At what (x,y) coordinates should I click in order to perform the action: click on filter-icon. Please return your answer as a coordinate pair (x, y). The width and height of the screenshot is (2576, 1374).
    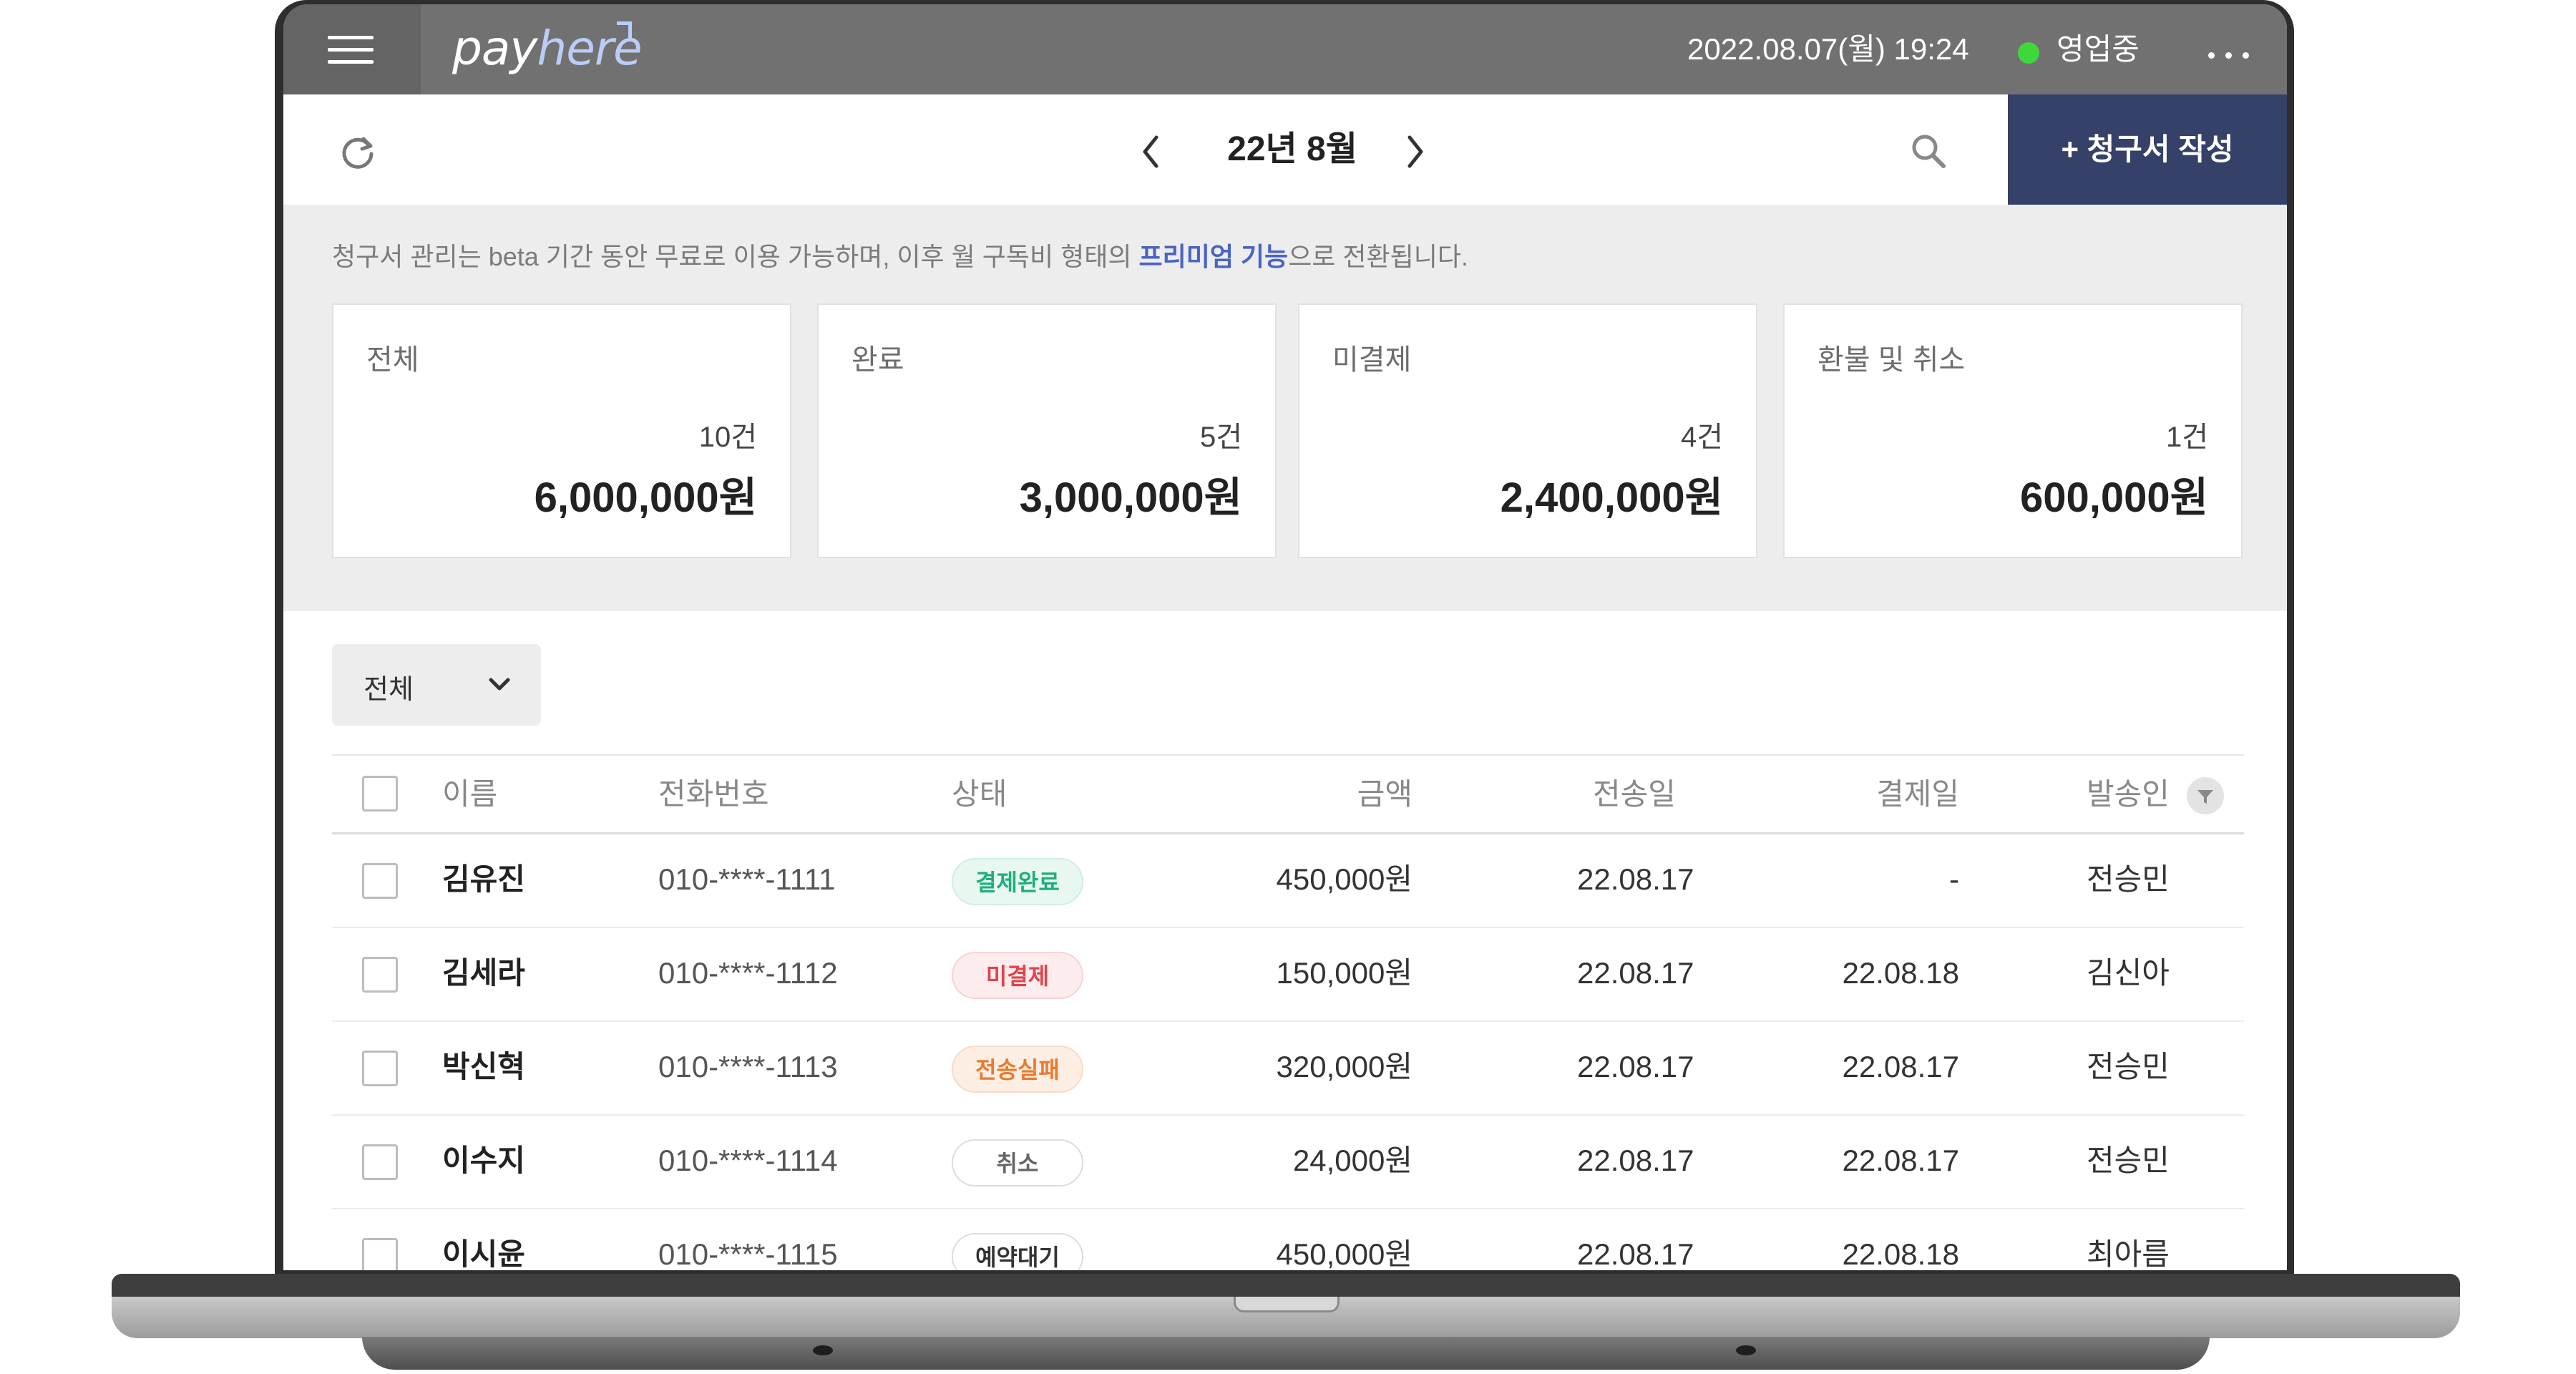
    Looking at the image, I should click on (2205, 795).